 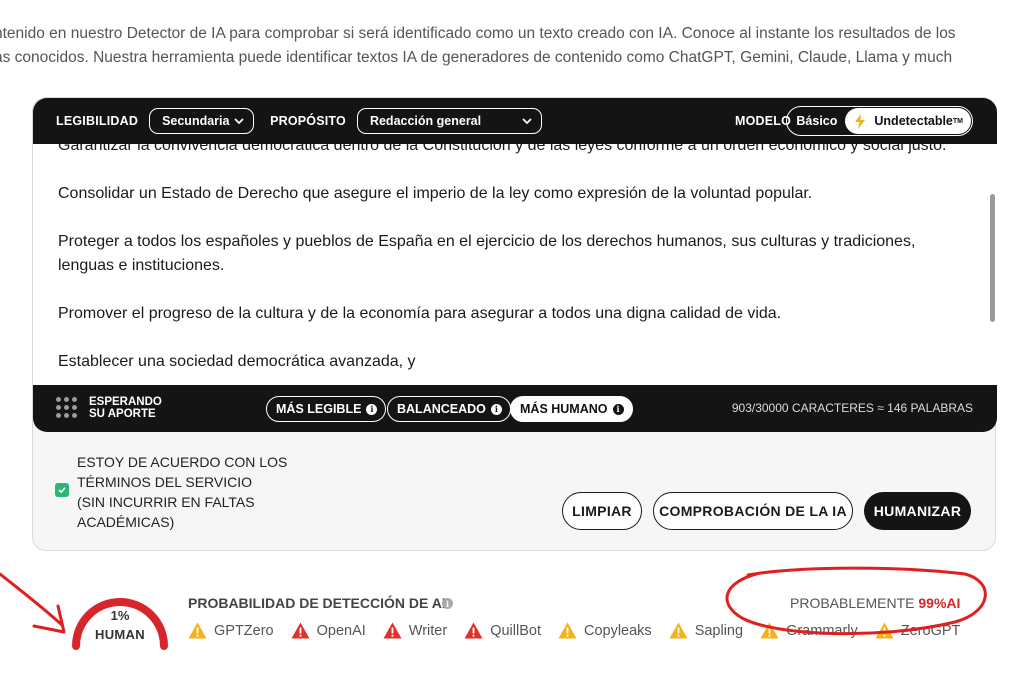 What do you see at coordinates (319, 409) in the screenshot?
I see `mode-label: MÁS LEGIBLE` at bounding box center [319, 409].